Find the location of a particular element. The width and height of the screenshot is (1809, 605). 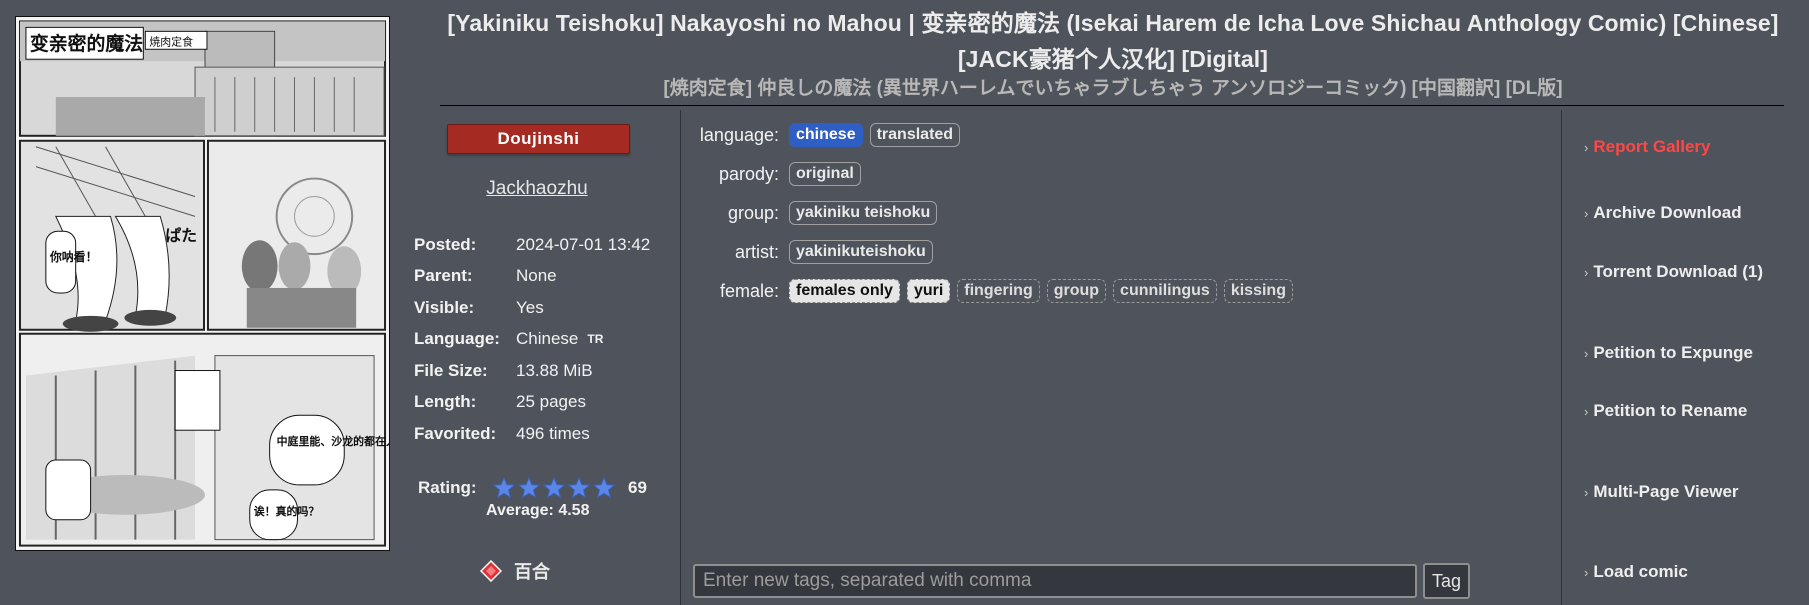

action-link-petition-to-rename: › Petition to Rename is located at coordinates (1665, 411).